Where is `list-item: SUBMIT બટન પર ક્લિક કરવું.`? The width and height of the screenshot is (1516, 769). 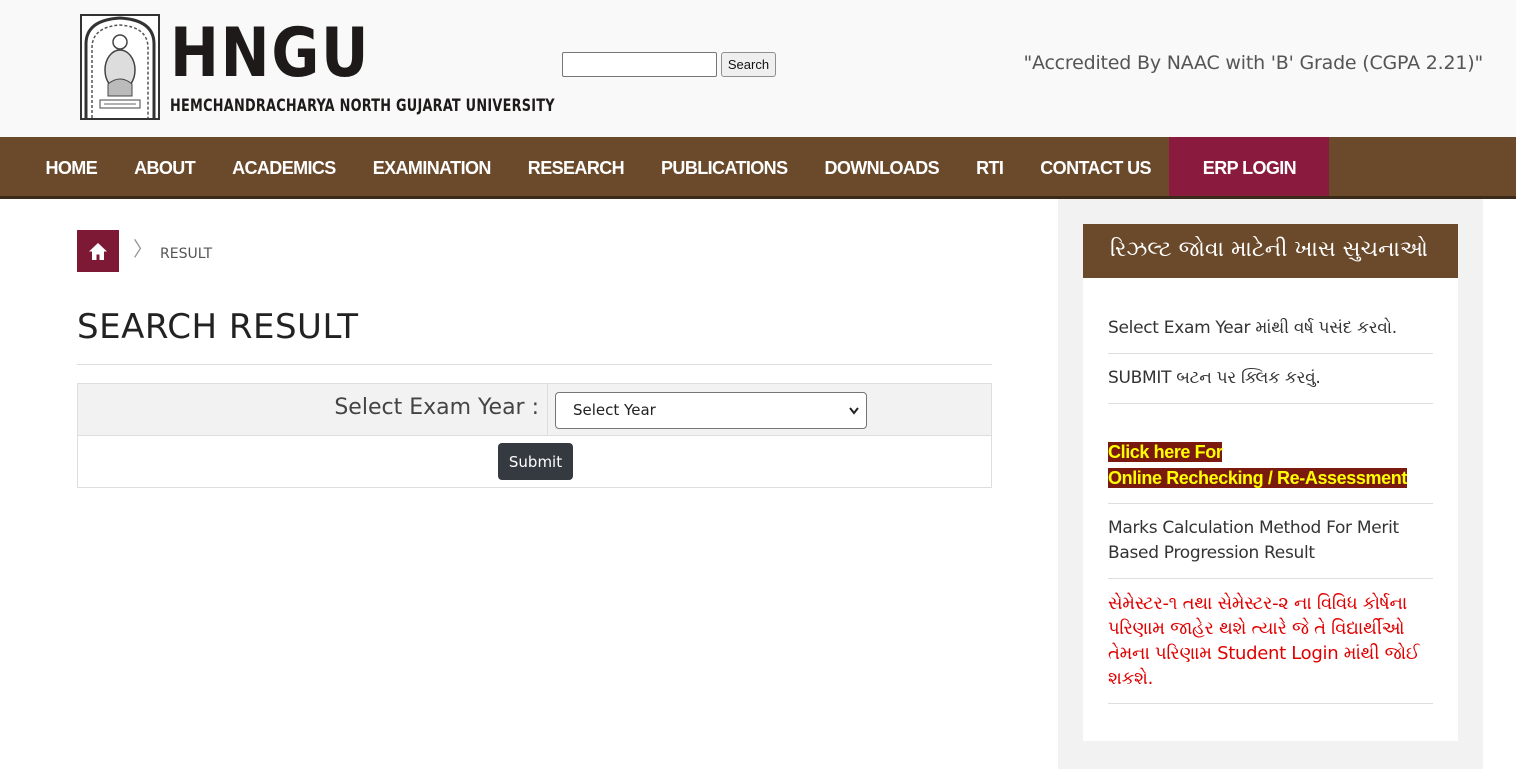 list-item: SUBMIT બટન પર ક્લિક કરવું. is located at coordinates (1270, 379).